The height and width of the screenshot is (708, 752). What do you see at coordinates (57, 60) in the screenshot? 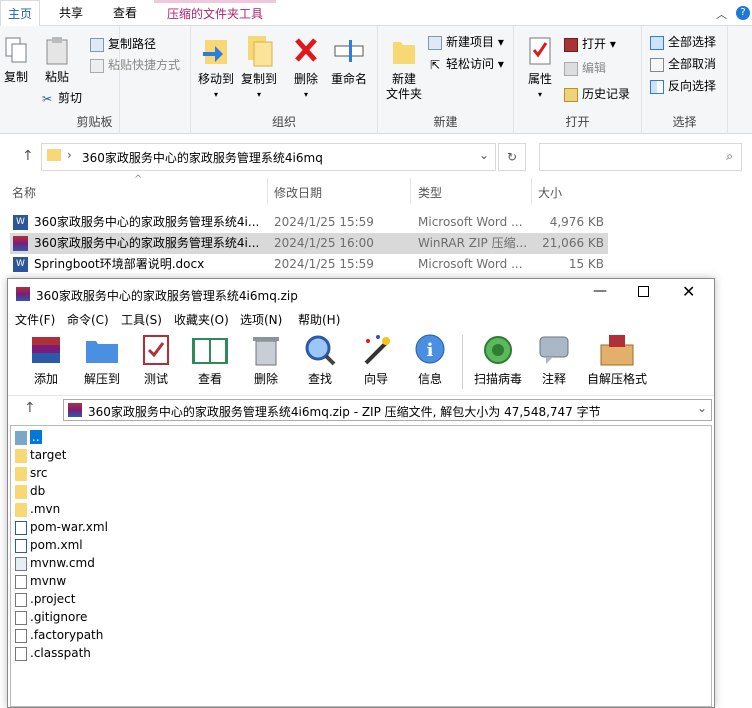
I see `paste-button: 粘贴` at bounding box center [57, 60].